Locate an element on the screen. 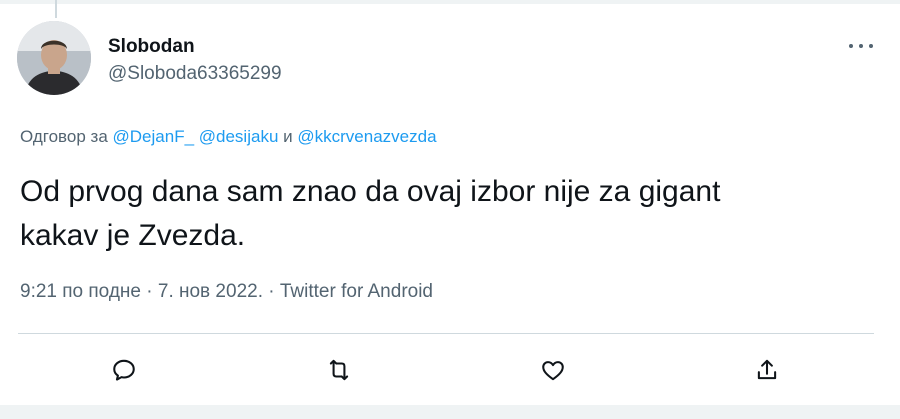 The width and height of the screenshot is (900, 419). mention-link-kkcrvenazvezda: @kkcrvenazvezda is located at coordinates (366, 136).